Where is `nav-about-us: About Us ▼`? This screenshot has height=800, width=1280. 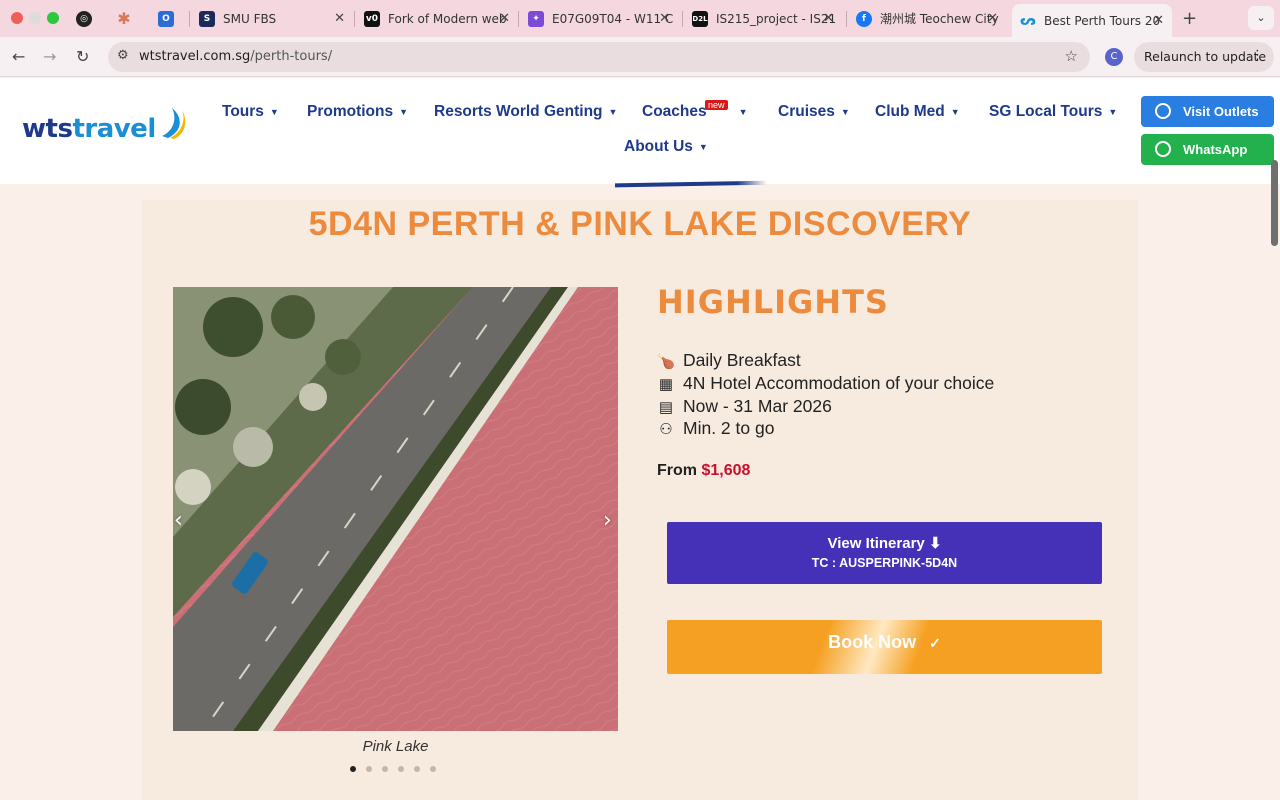
nav-about-us: About Us ▼ is located at coordinates (666, 147).